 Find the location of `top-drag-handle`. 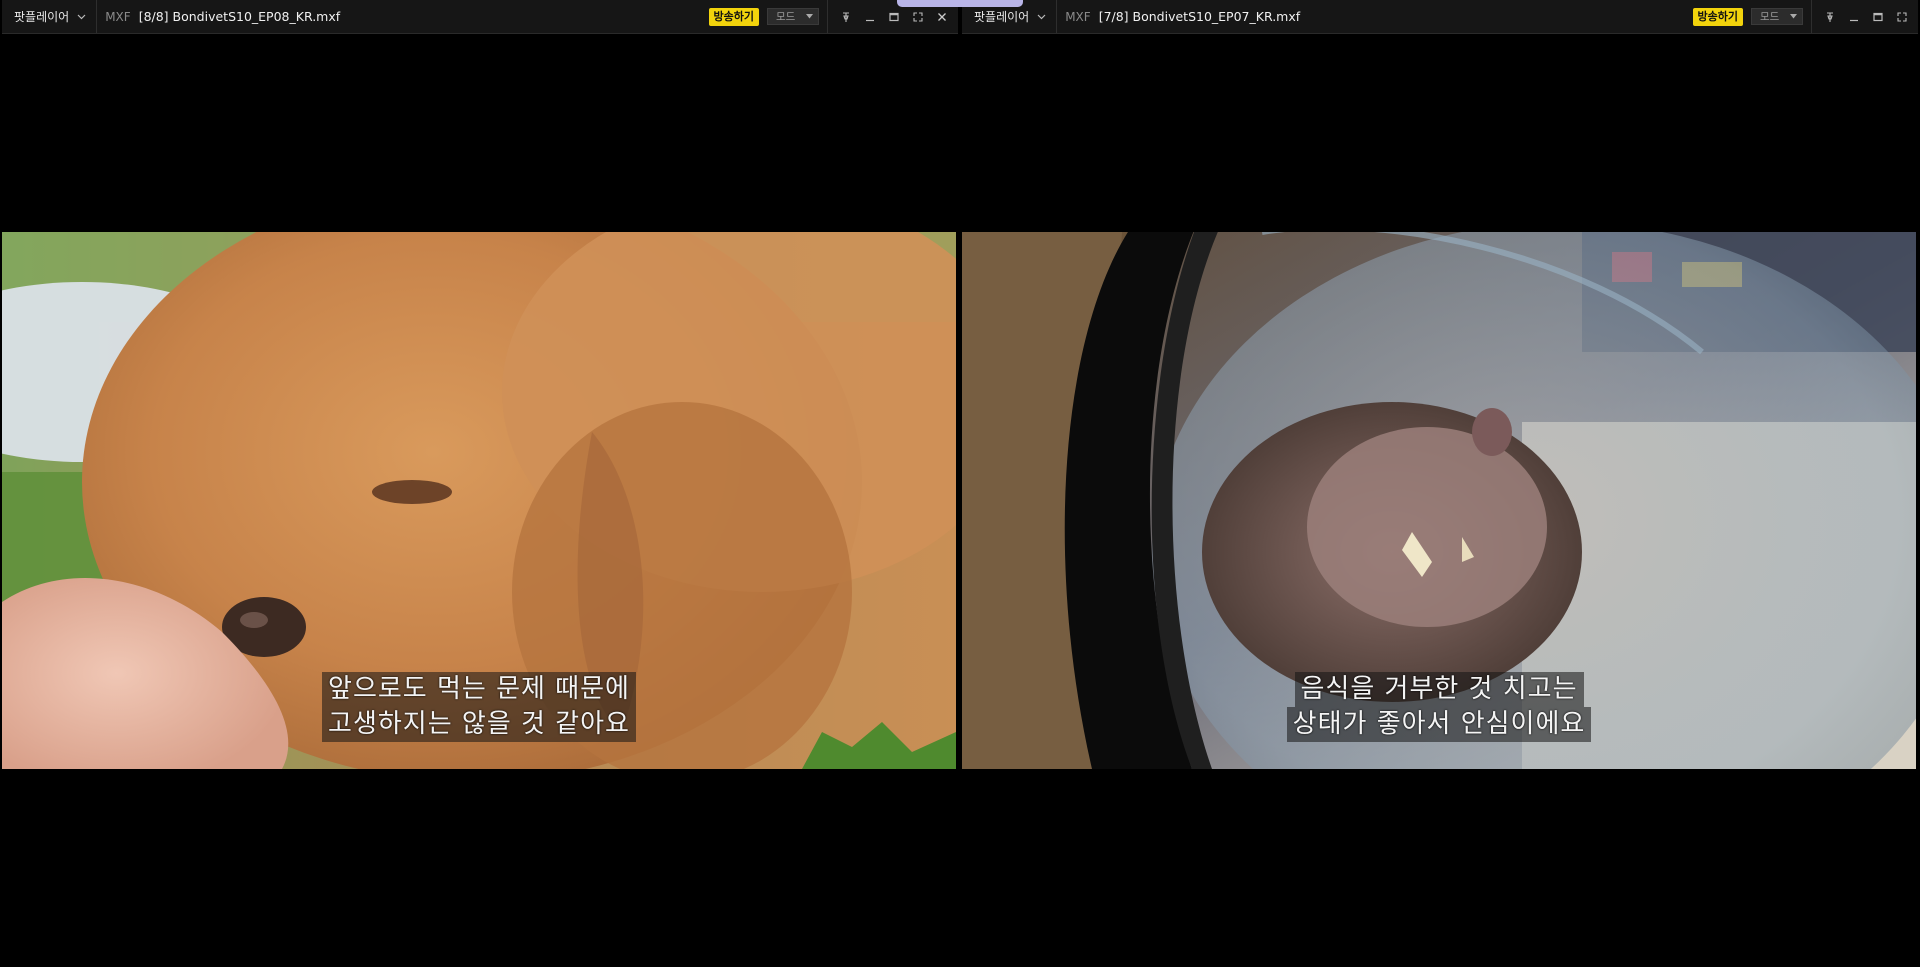

top-drag-handle is located at coordinates (960, 3).